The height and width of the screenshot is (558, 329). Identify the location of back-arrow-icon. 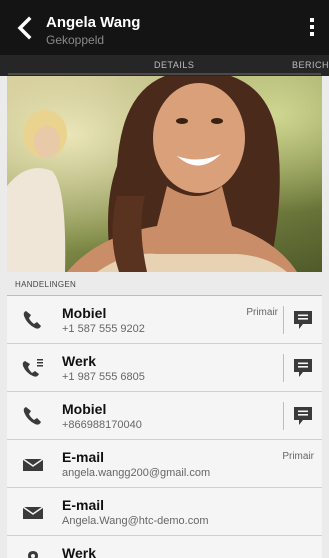
(24, 28).